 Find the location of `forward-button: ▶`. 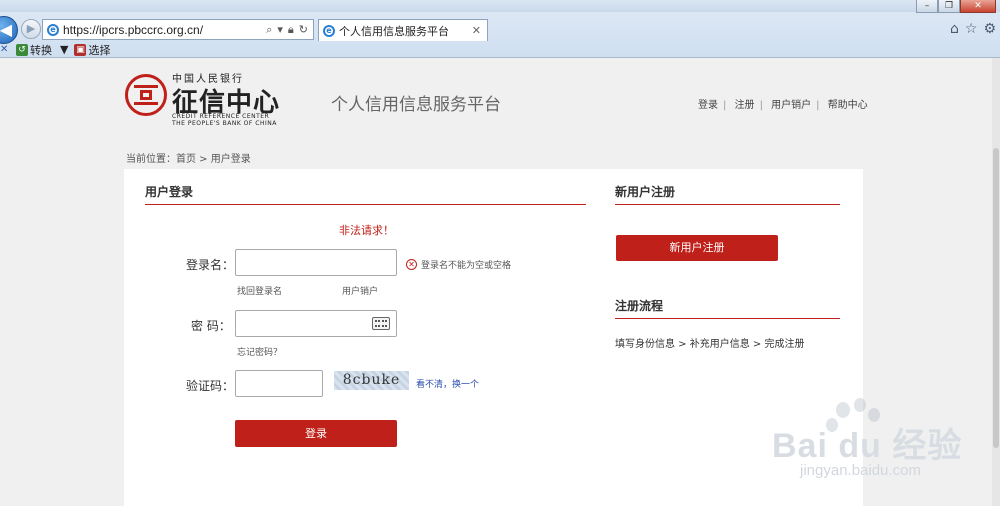

forward-button: ▶ is located at coordinates (31, 29).